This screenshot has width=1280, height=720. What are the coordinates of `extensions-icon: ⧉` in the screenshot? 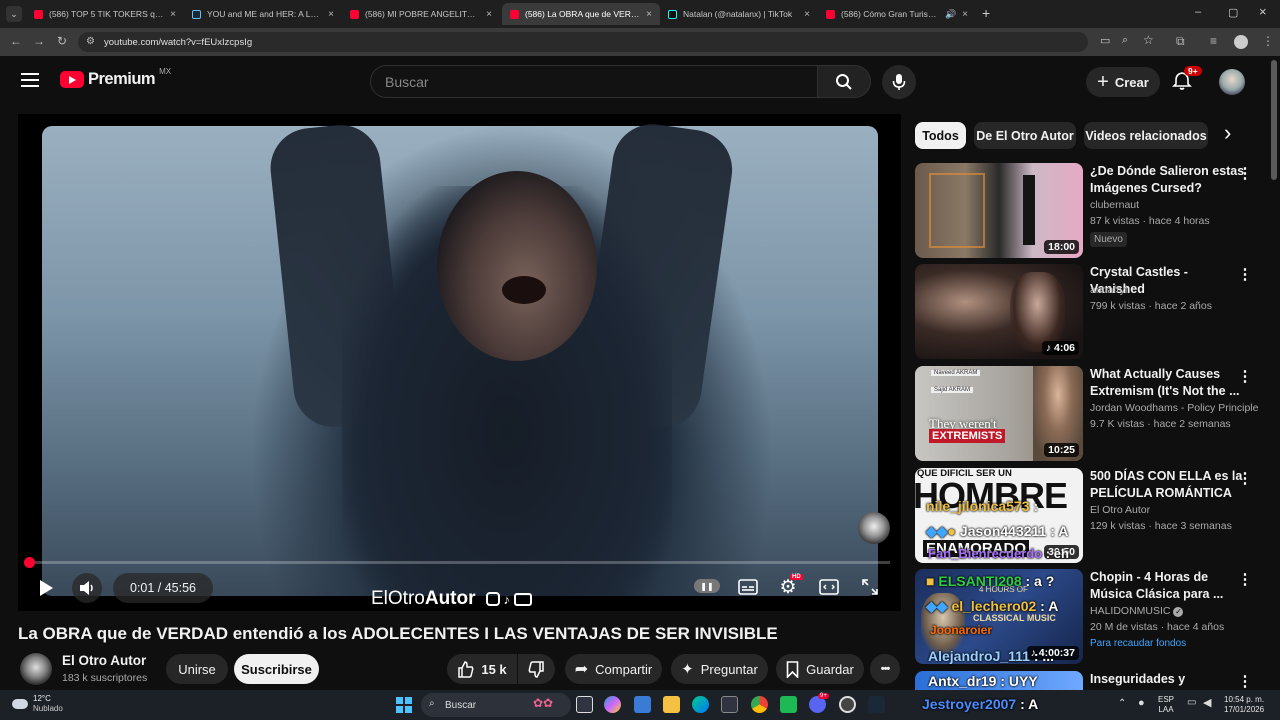 It's located at (1180, 41).